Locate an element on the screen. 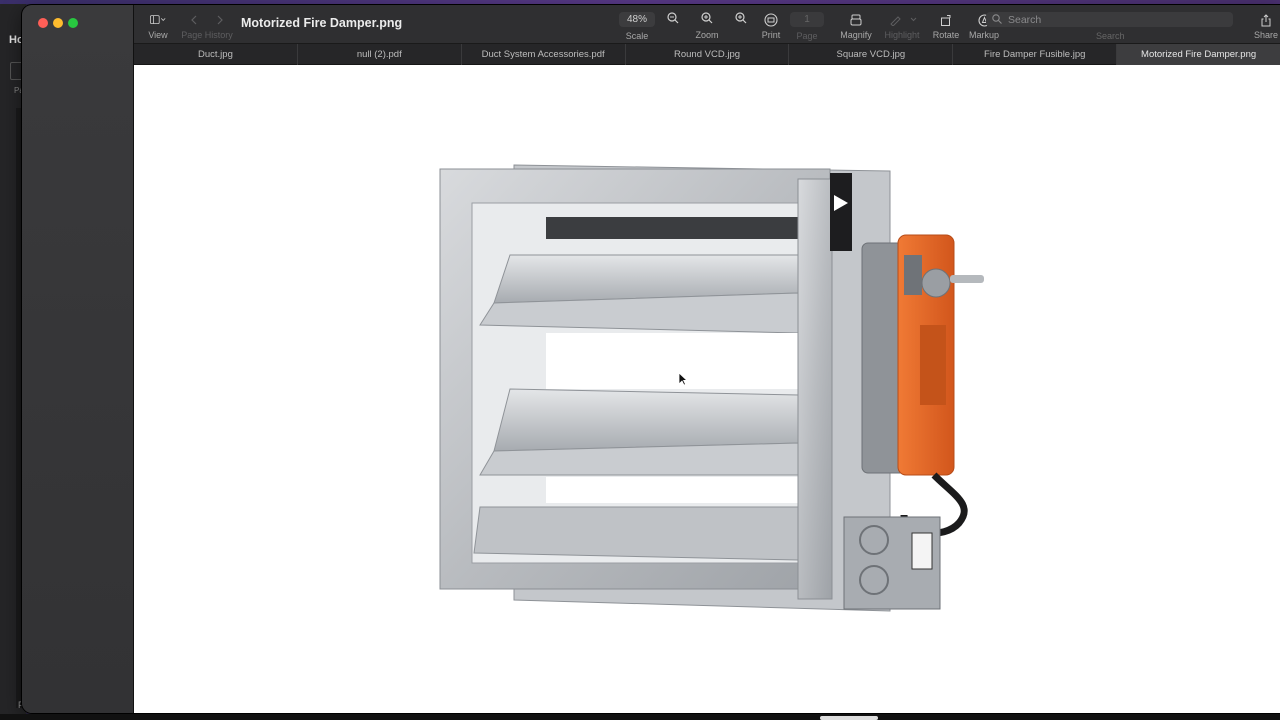 Image resolution: width=1280 pixels, height=720 pixels. rotate-label: Rotate is located at coordinates (946, 35).